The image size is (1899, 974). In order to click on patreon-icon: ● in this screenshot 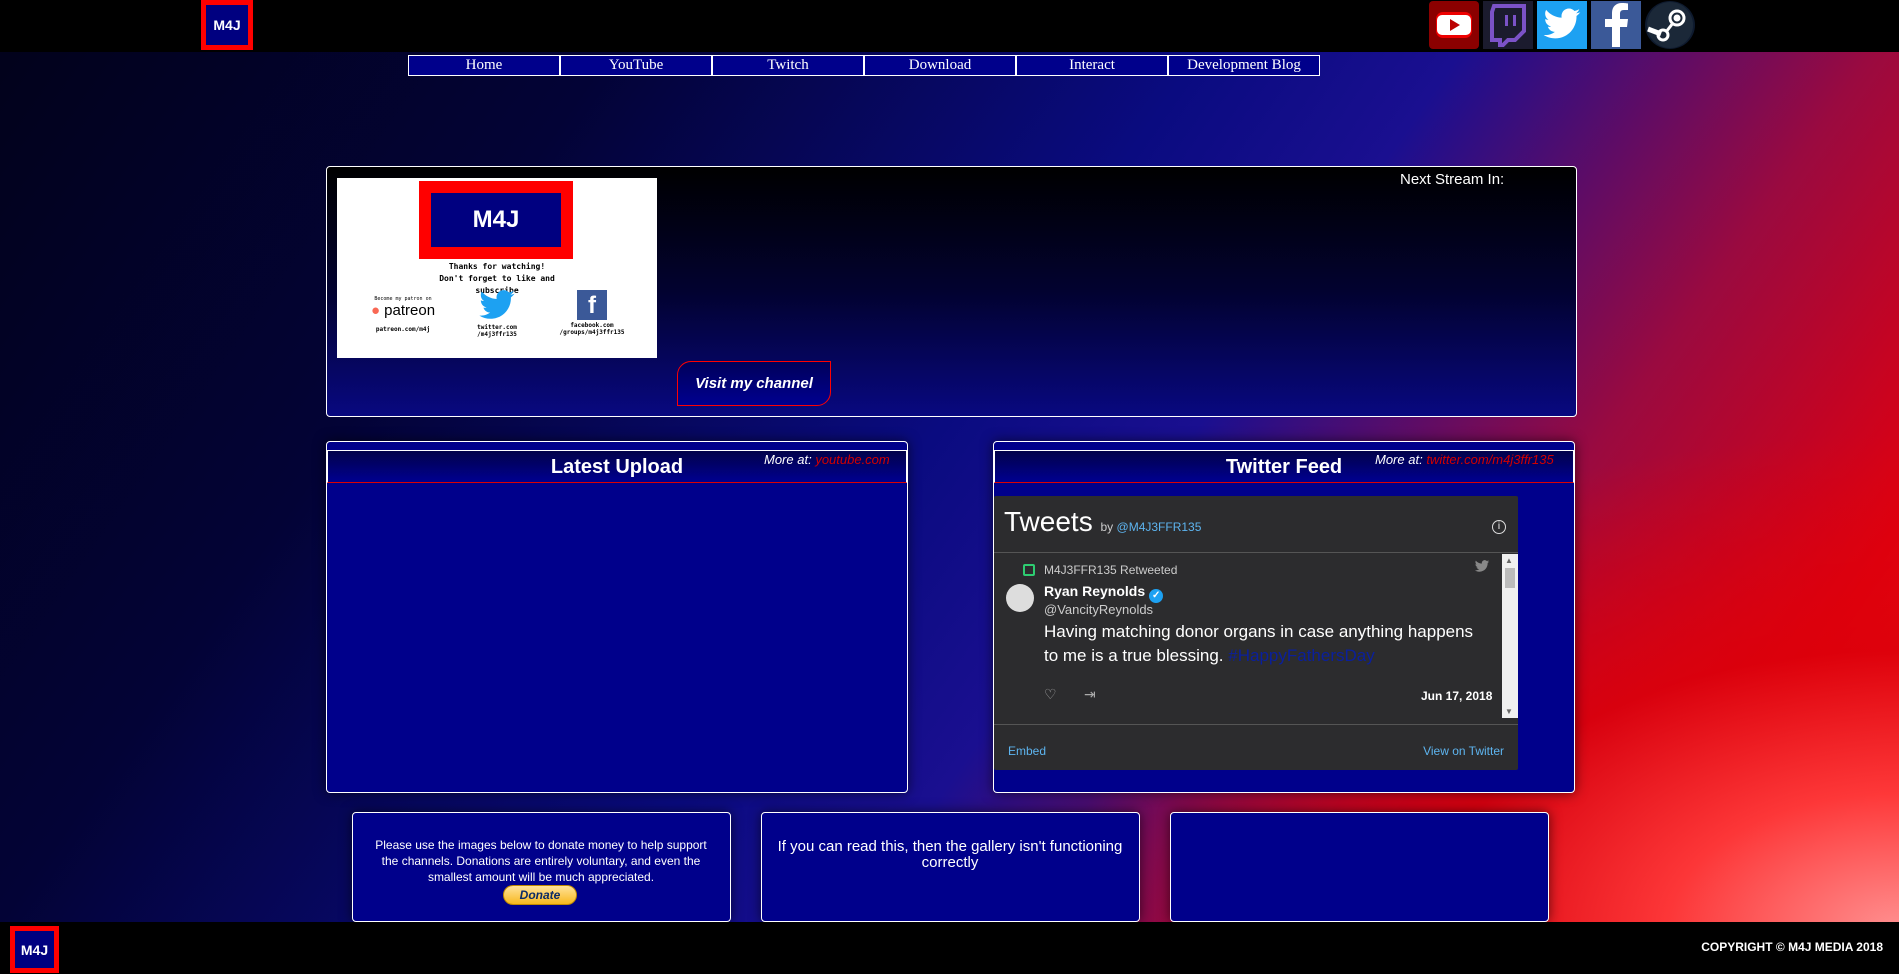, I will do `click(375, 310)`.